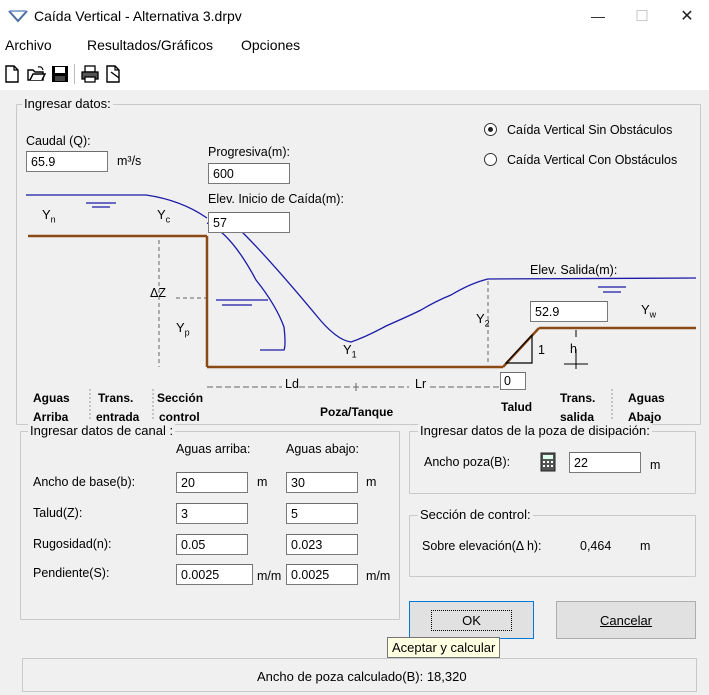 The image size is (709, 695). What do you see at coordinates (276, 199) in the screenshot?
I see `elev-inicio-label: Elev. Inicio de Caída(m):` at bounding box center [276, 199].